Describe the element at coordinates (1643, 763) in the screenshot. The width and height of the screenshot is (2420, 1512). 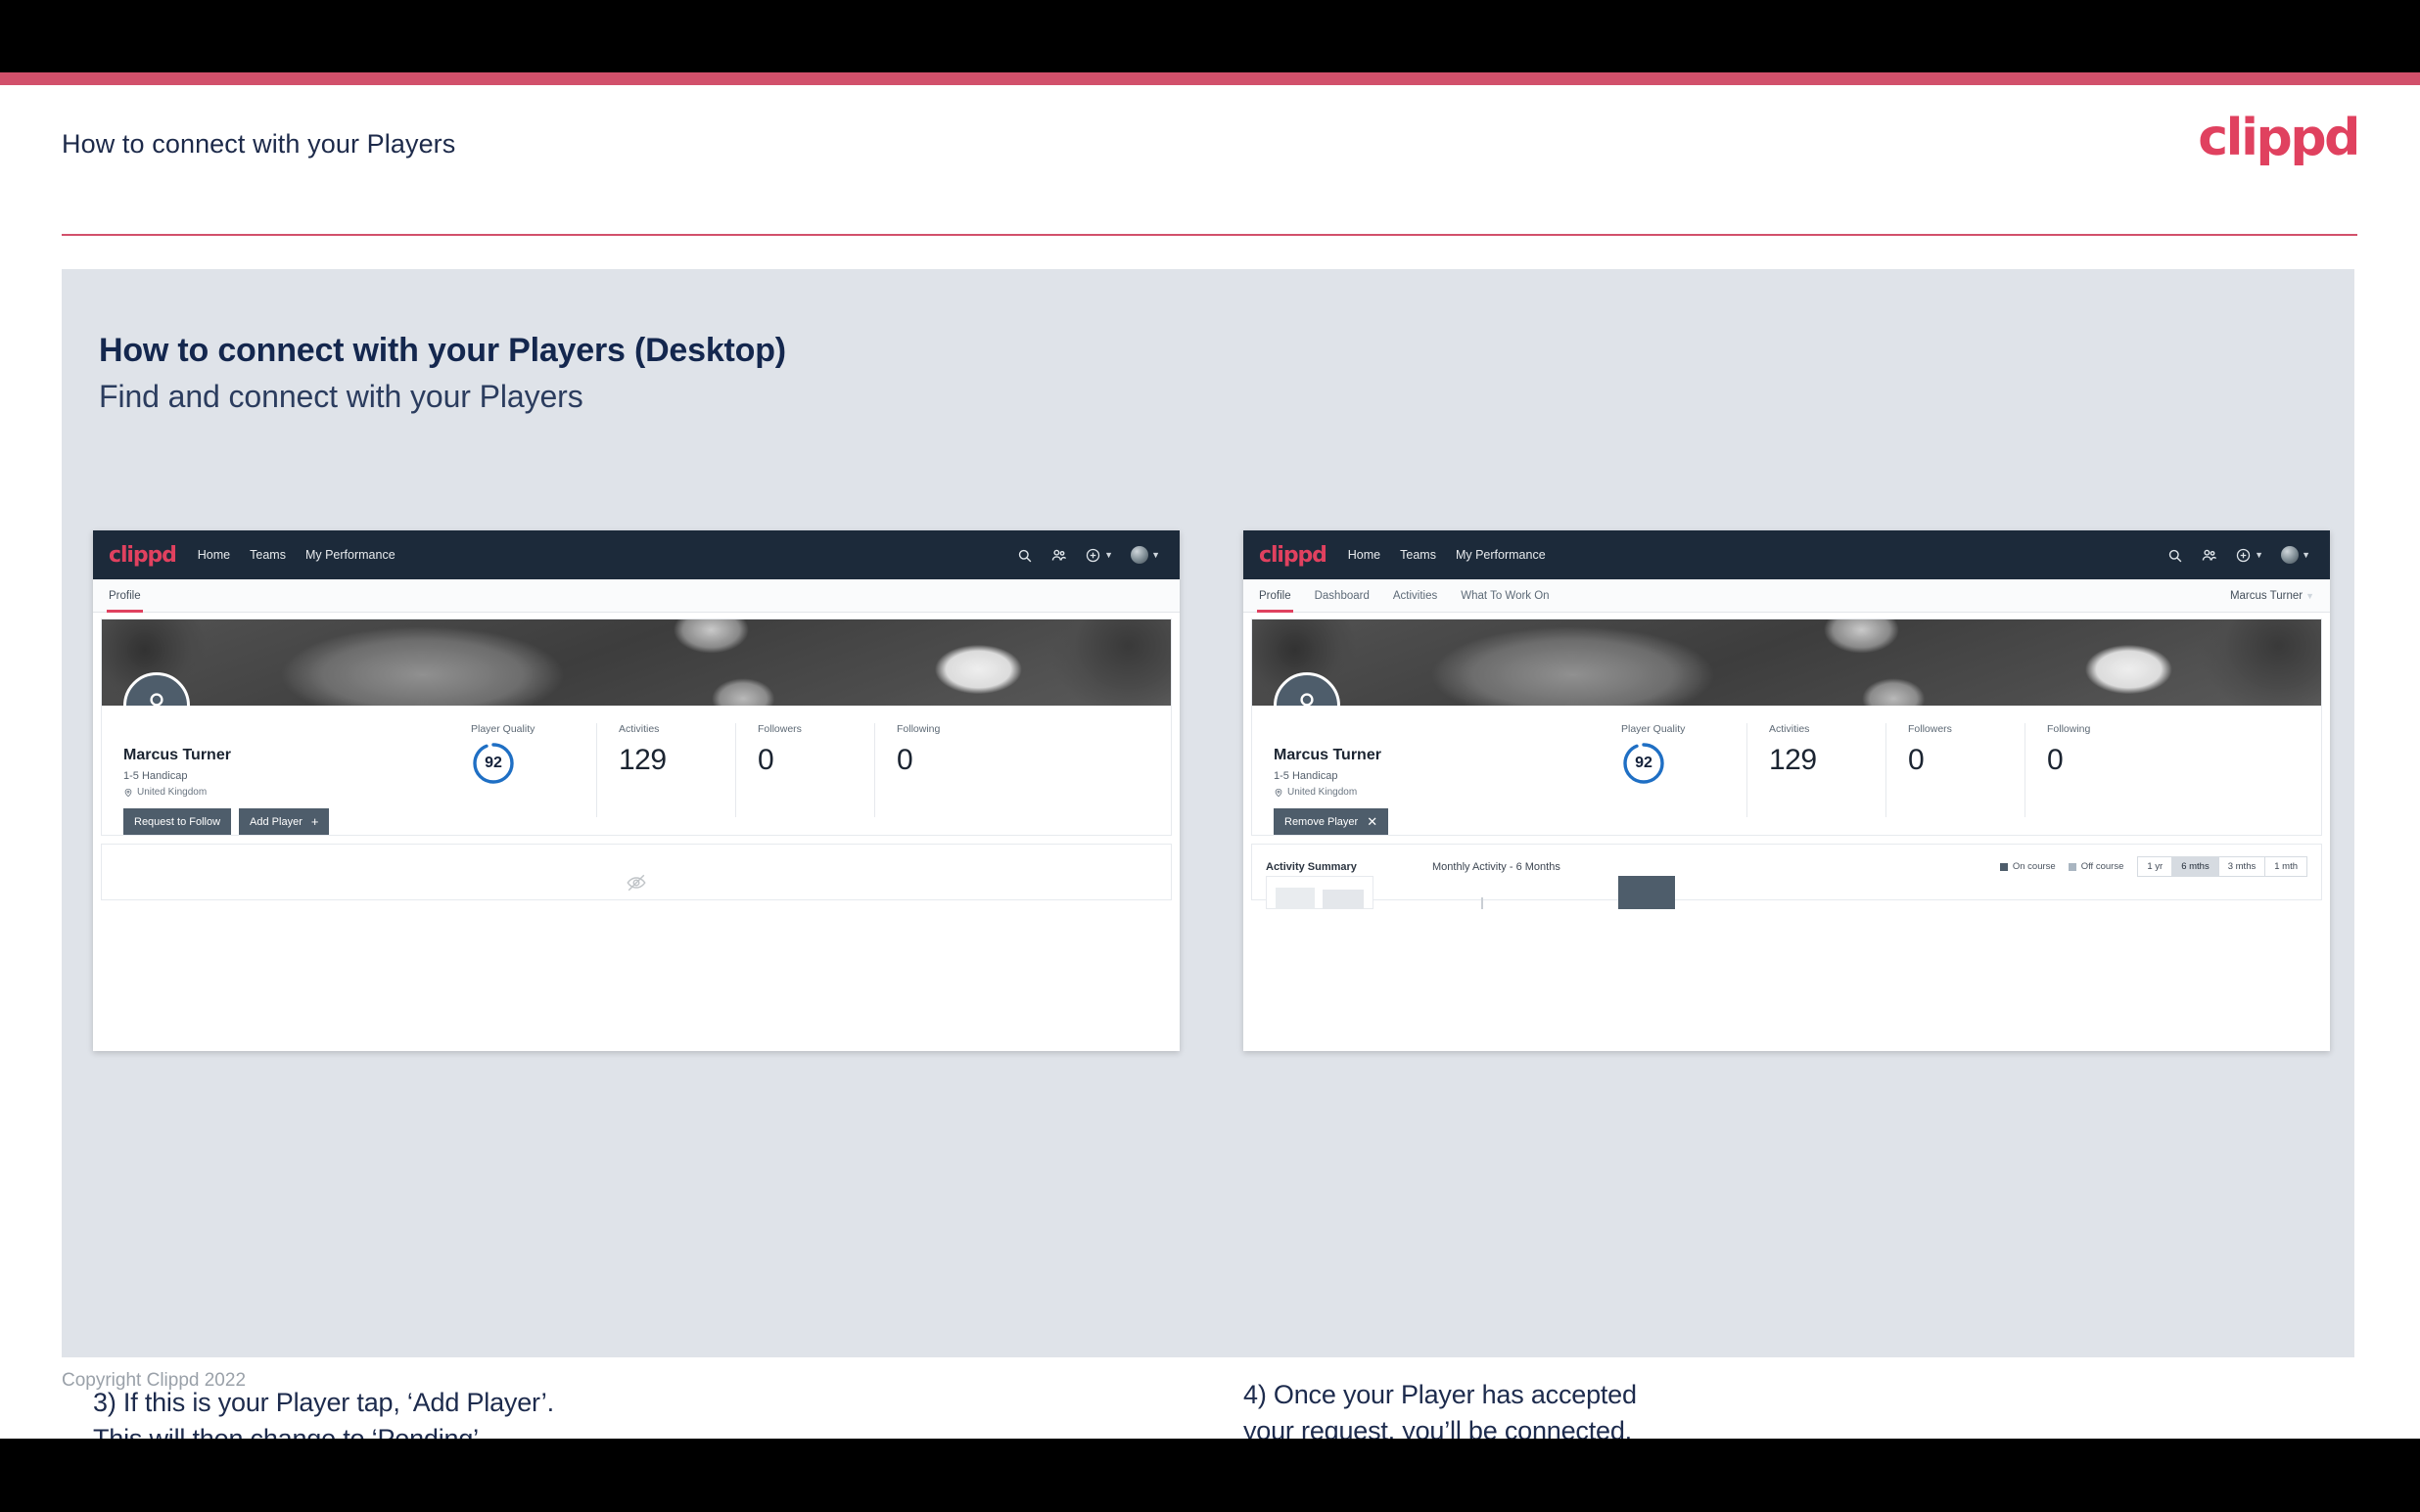
I see `stat-value: 92` at that location.